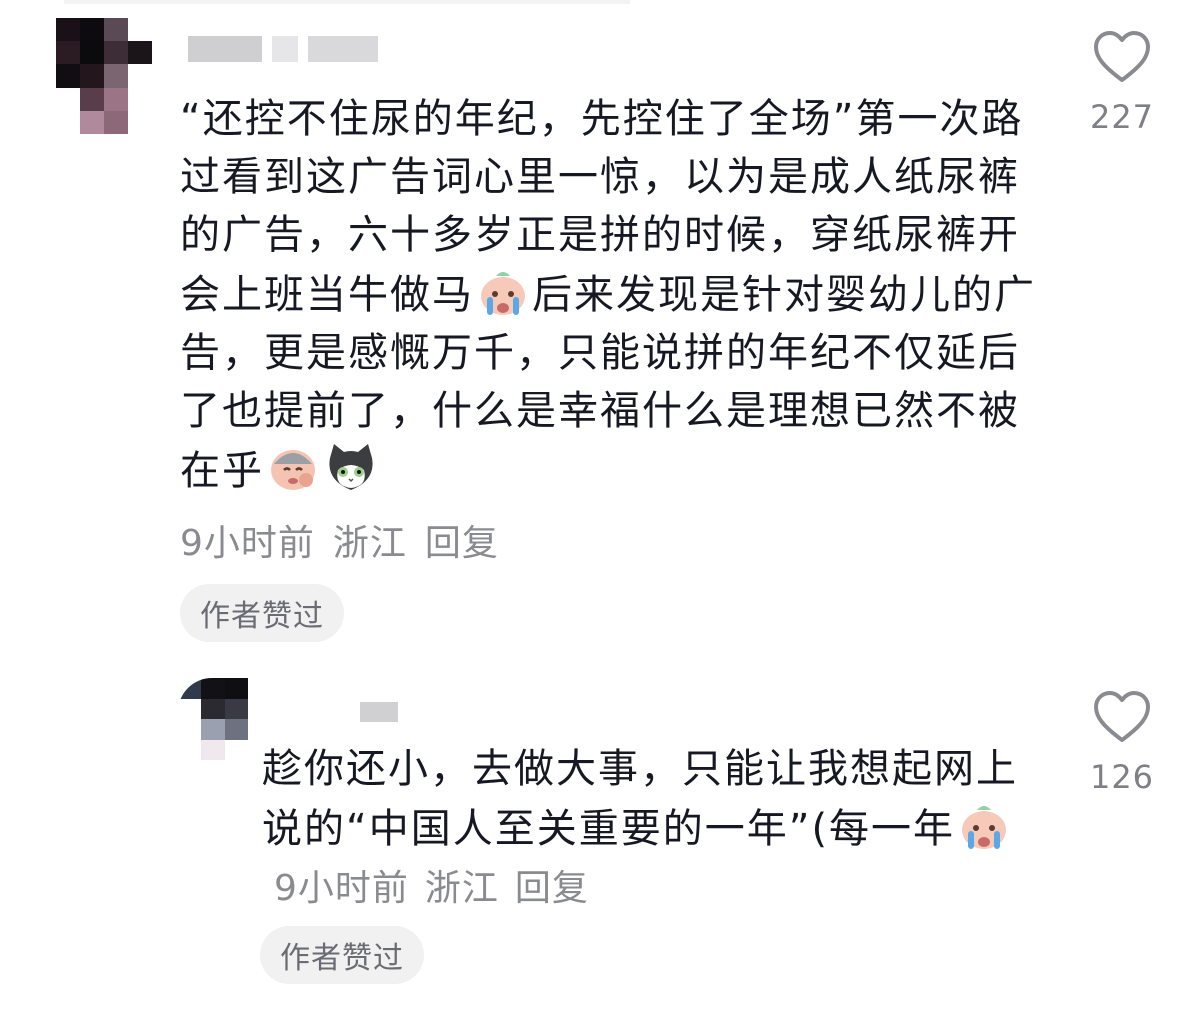  I want to click on like-count: 227, so click(1122, 117).